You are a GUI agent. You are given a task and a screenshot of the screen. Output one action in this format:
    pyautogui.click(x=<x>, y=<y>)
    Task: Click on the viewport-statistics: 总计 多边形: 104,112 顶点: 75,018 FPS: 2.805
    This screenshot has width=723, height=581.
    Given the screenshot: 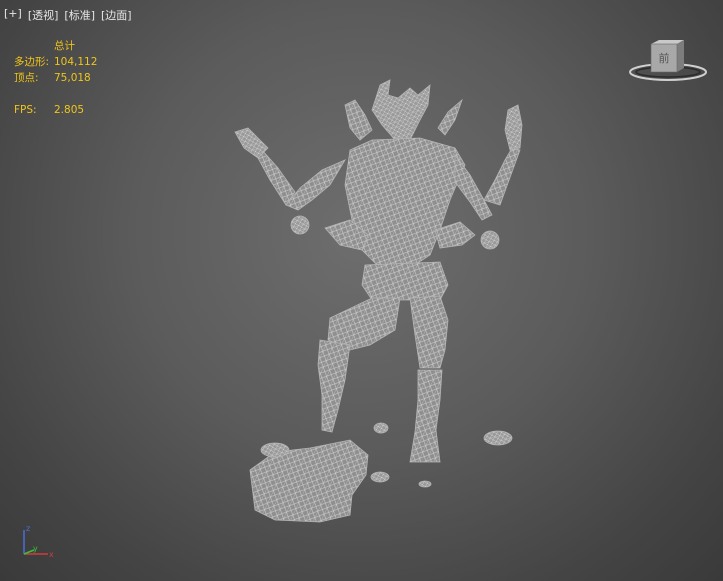 What is the action you would take?
    pyautogui.click(x=55, y=78)
    